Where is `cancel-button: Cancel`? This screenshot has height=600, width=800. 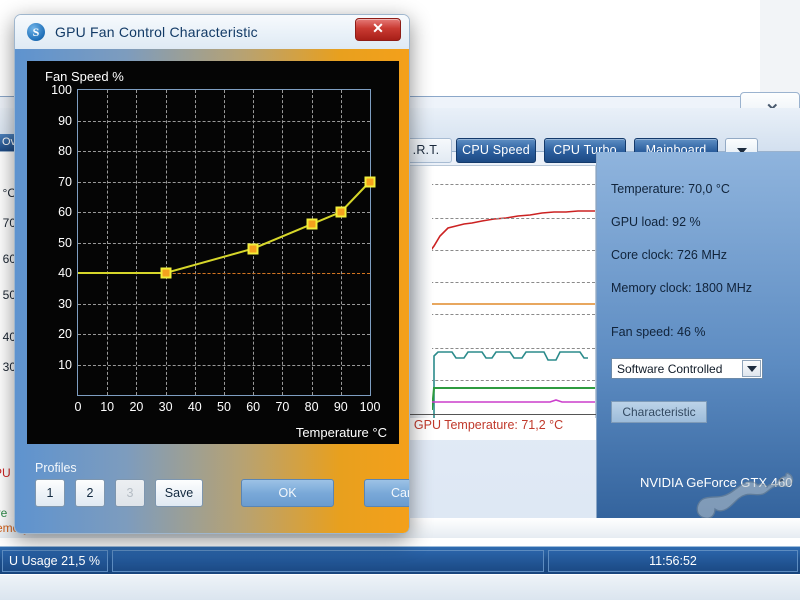
cancel-button: Cancel is located at coordinates (386, 493).